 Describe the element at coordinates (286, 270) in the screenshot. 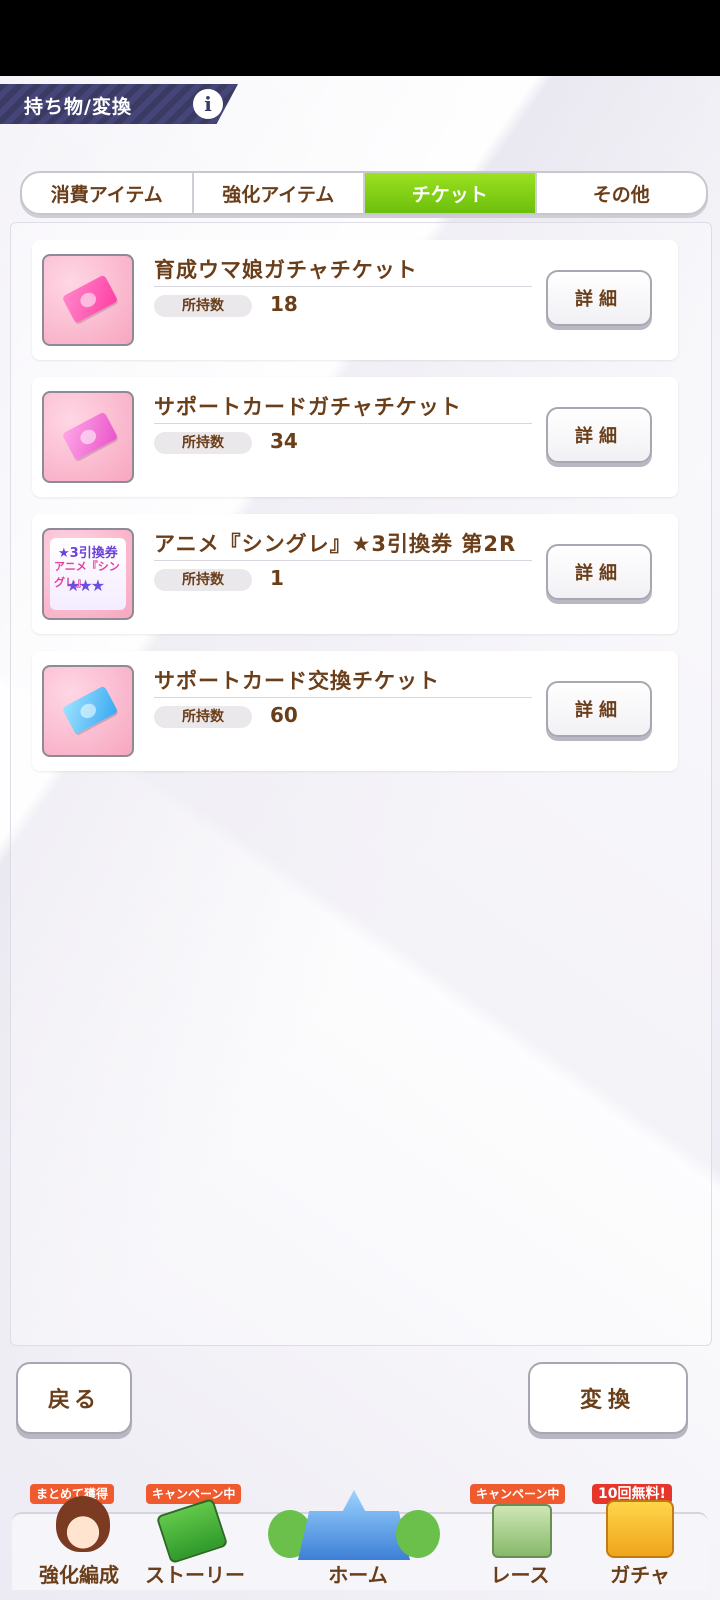

I see `item-name: 育成ウマ娘ガチャチケット` at that location.